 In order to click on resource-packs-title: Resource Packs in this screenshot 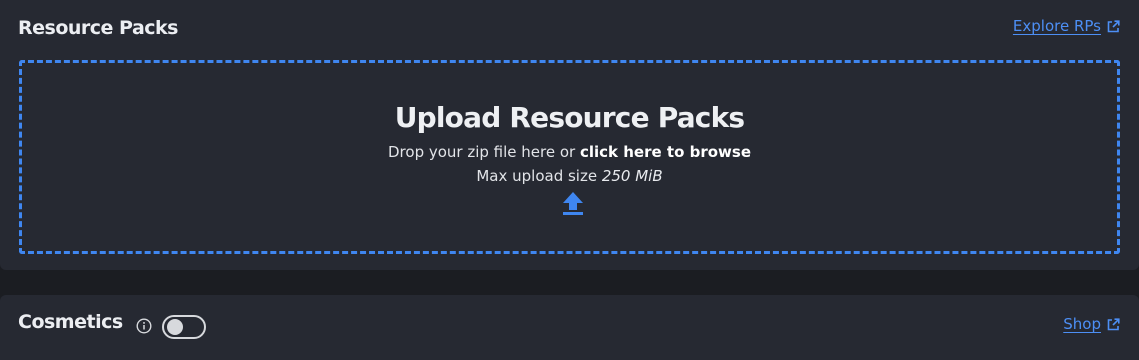, I will do `click(98, 28)`.